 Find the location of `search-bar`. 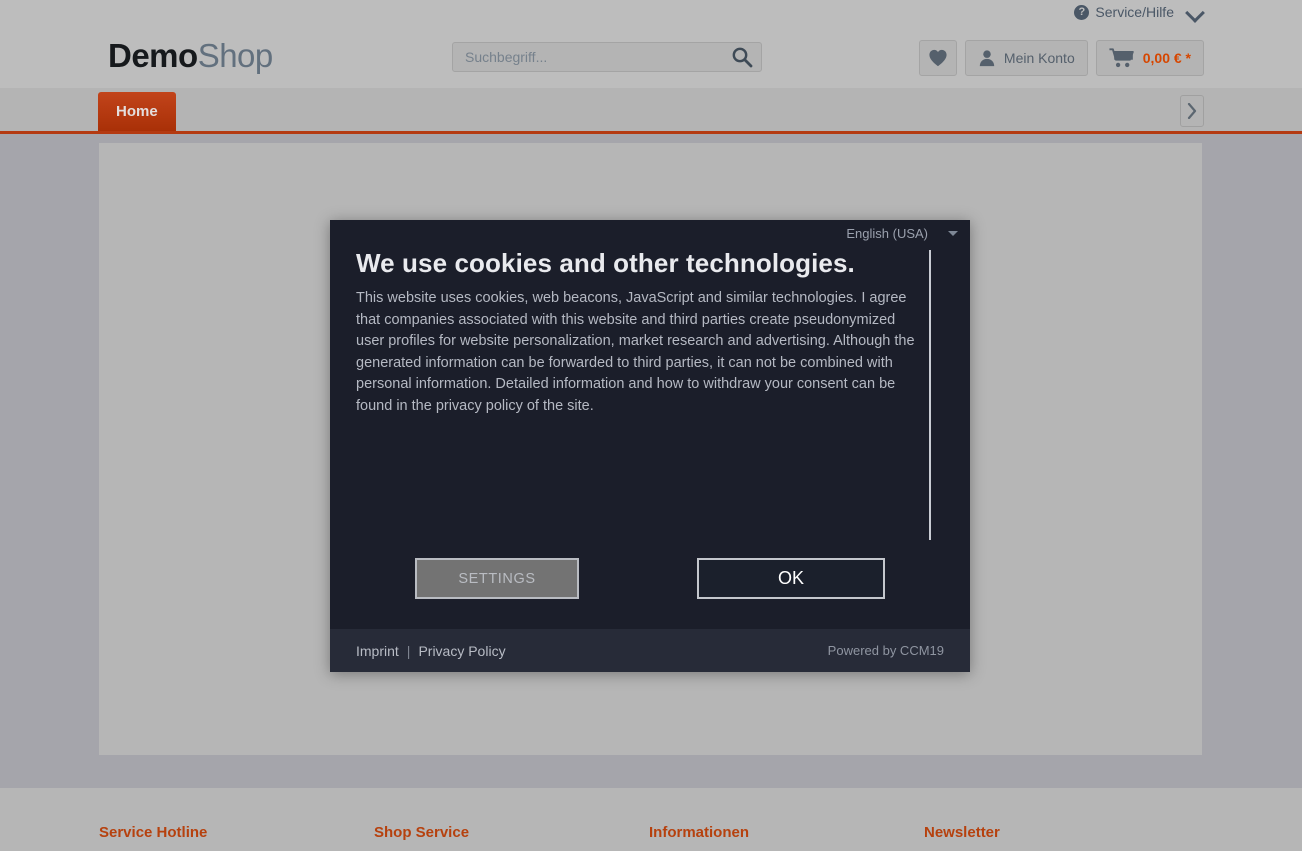

search-bar is located at coordinates (607, 57).